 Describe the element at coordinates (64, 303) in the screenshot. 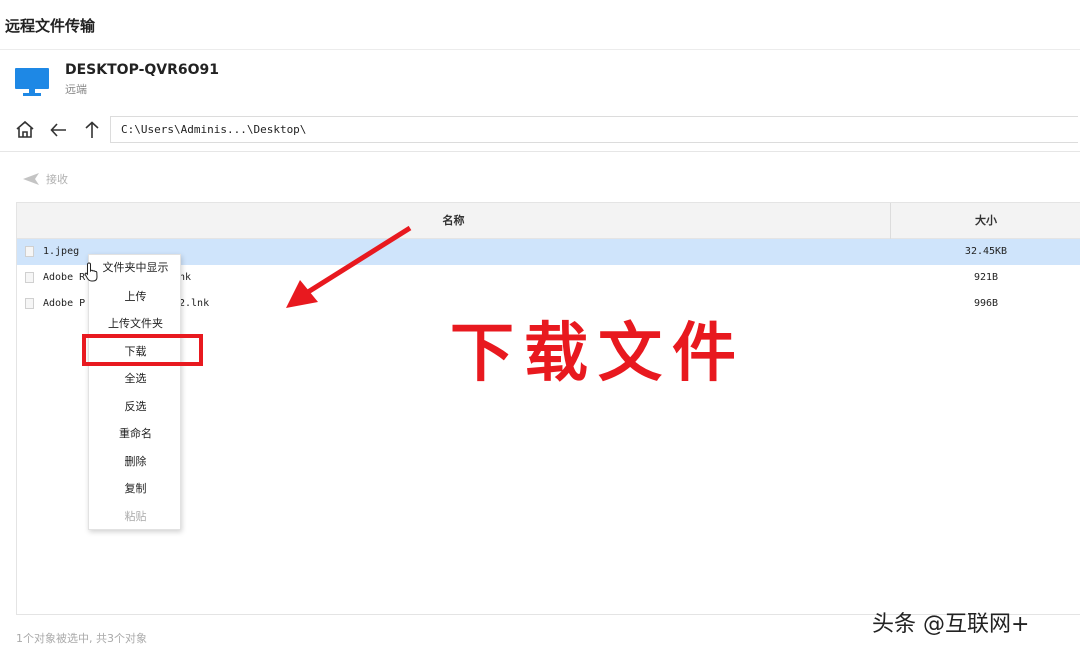

I see `file-name: Adobe P` at that location.